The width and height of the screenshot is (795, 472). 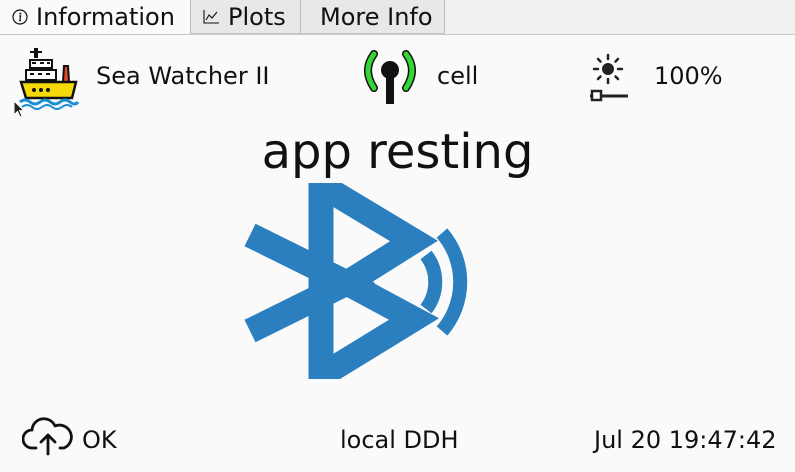 What do you see at coordinates (391, 78) in the screenshot?
I see `antenna-icon` at bounding box center [391, 78].